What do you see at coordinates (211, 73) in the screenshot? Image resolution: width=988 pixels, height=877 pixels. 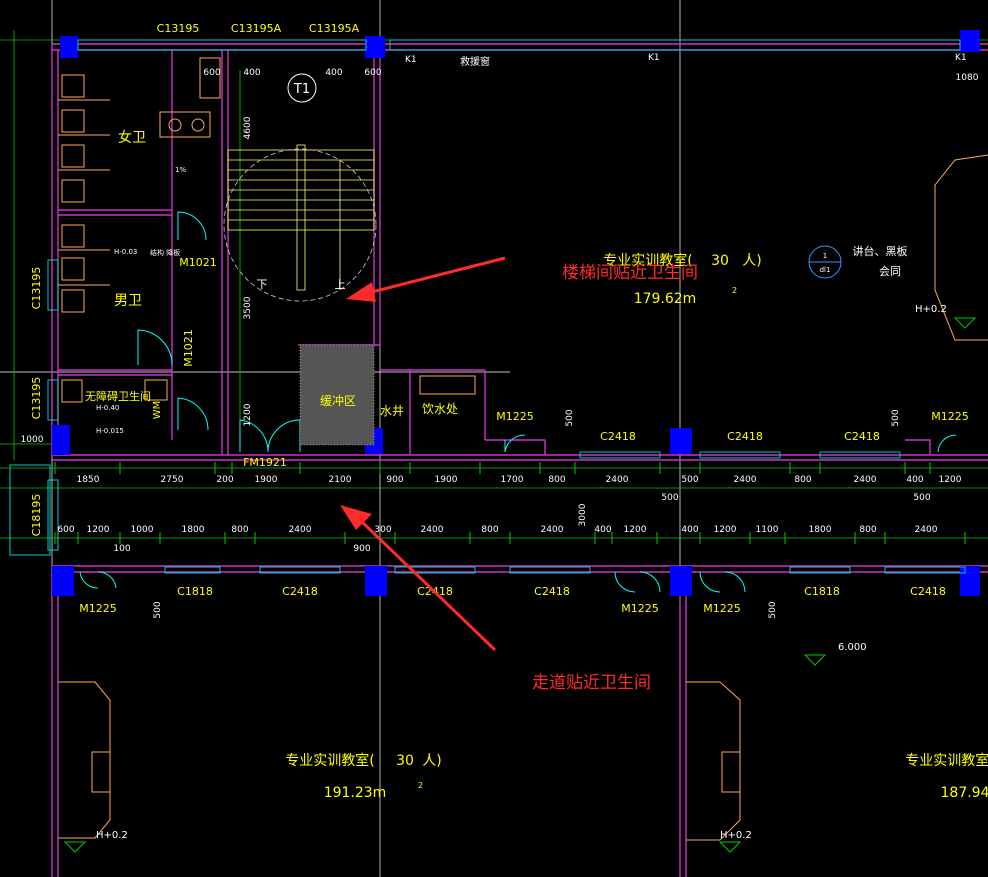 I see `dim-m-0: 600` at bounding box center [211, 73].